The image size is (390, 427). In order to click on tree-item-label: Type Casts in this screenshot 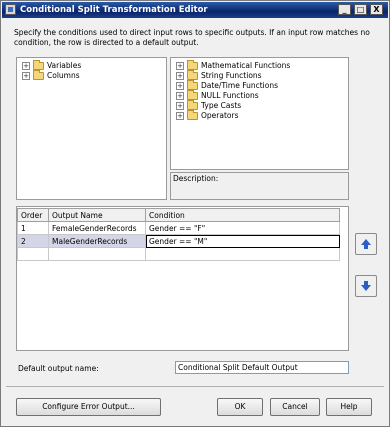, I will do `click(221, 105)`.